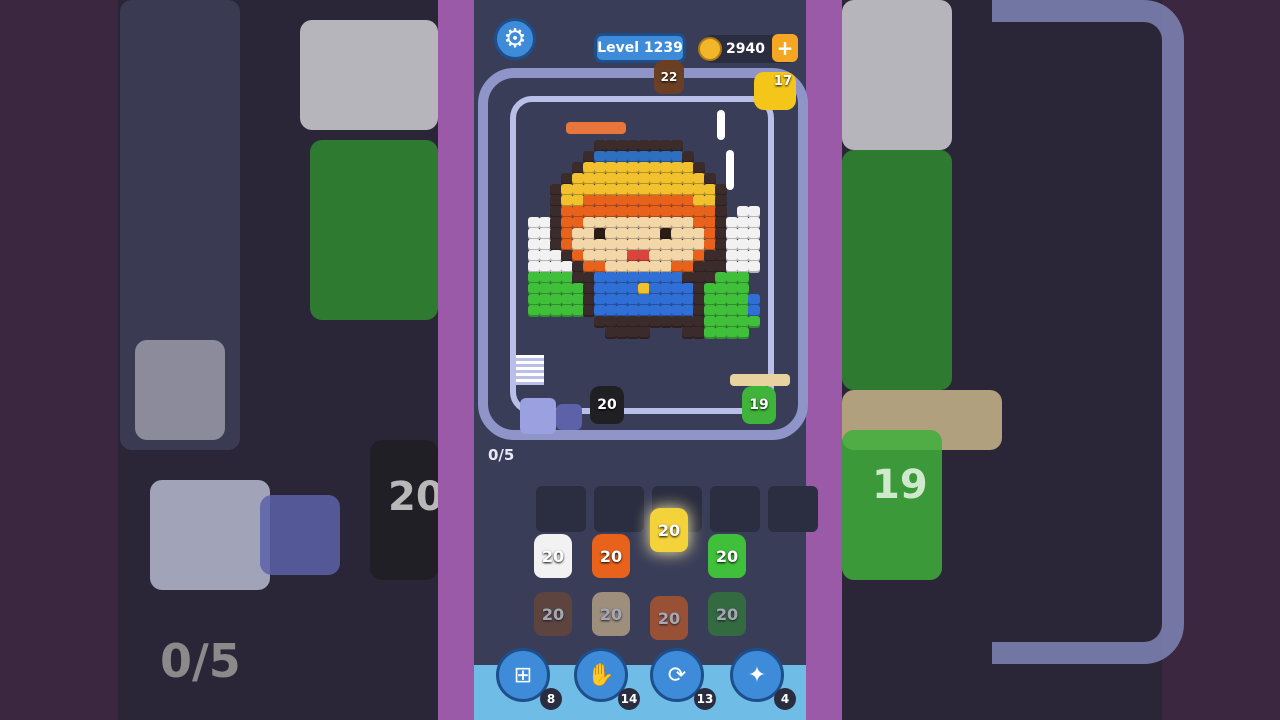 Image resolution: width=1280 pixels, height=720 pixels. Describe the element at coordinates (757, 675) in the screenshot. I see `bunny-icon: ✦` at that location.